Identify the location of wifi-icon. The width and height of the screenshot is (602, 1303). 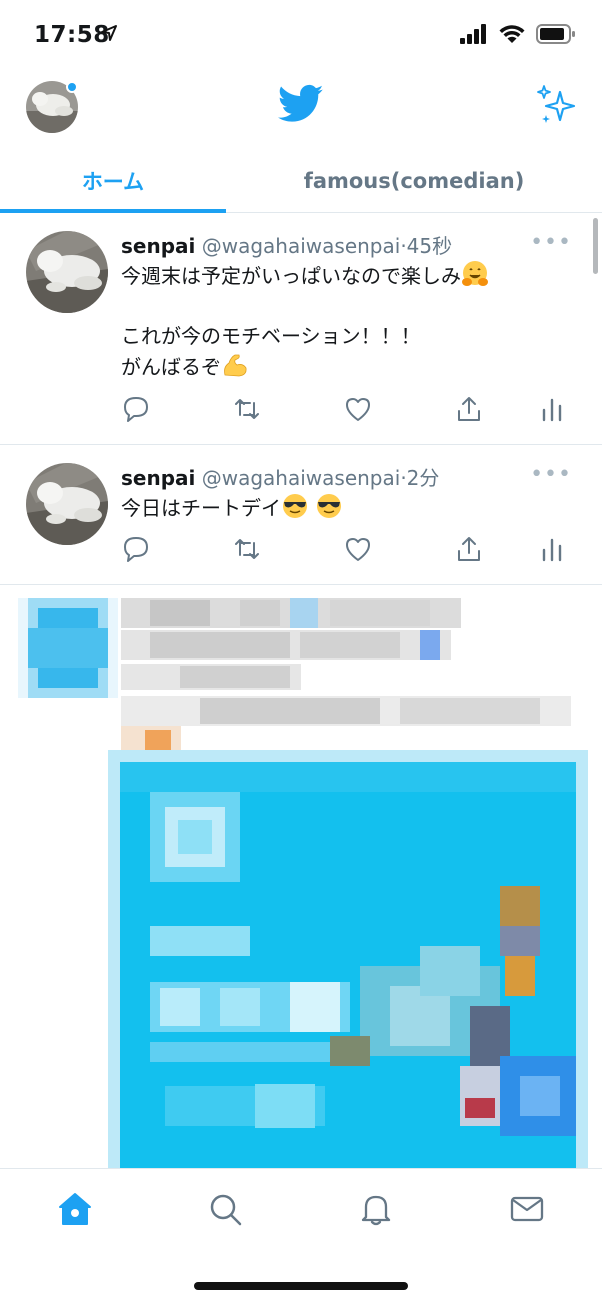
(512, 34).